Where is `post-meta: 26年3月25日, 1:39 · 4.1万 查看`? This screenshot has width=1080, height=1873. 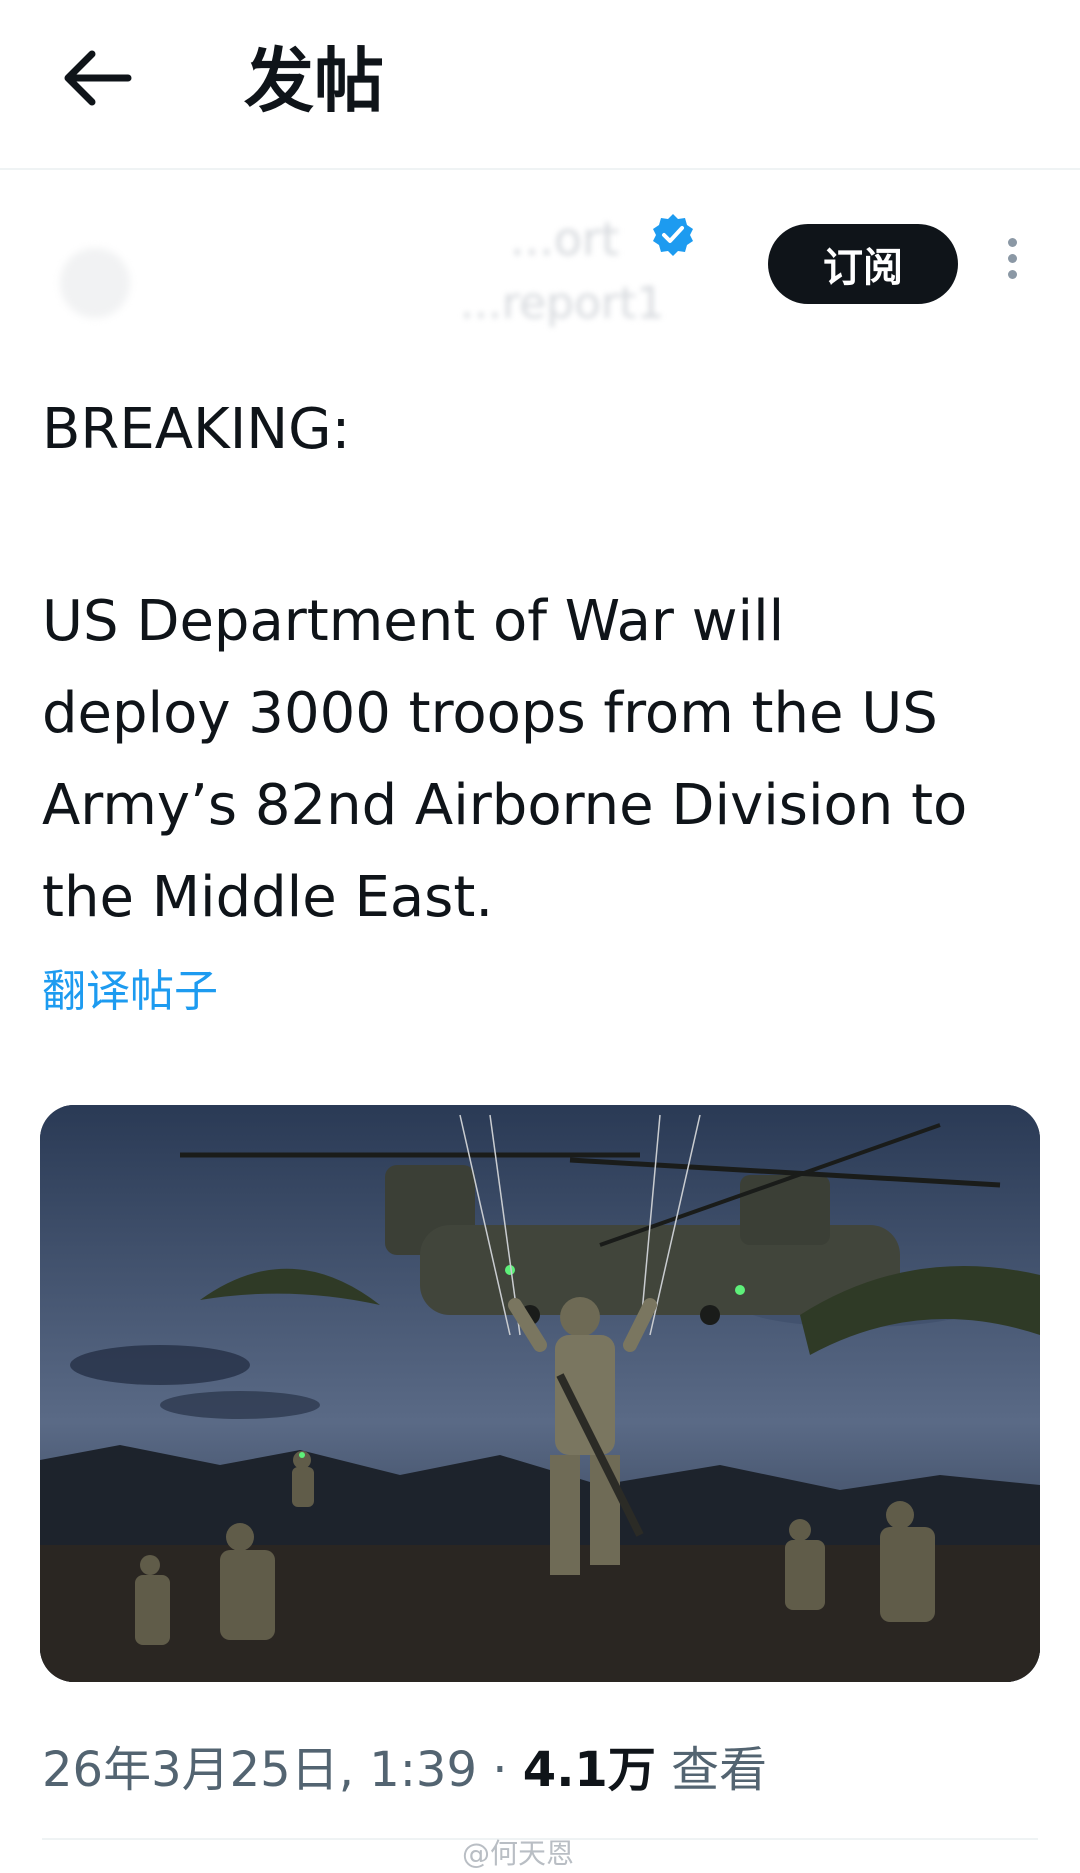 post-meta: 26年3月25日, 1:39 · 4.1万 查看 is located at coordinates (404, 1765).